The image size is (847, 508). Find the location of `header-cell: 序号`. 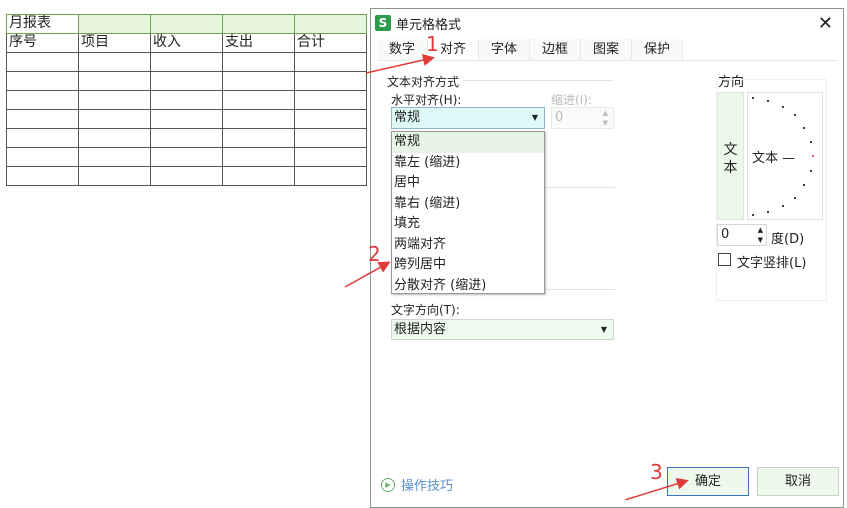

header-cell: 序号 is located at coordinates (42, 43).